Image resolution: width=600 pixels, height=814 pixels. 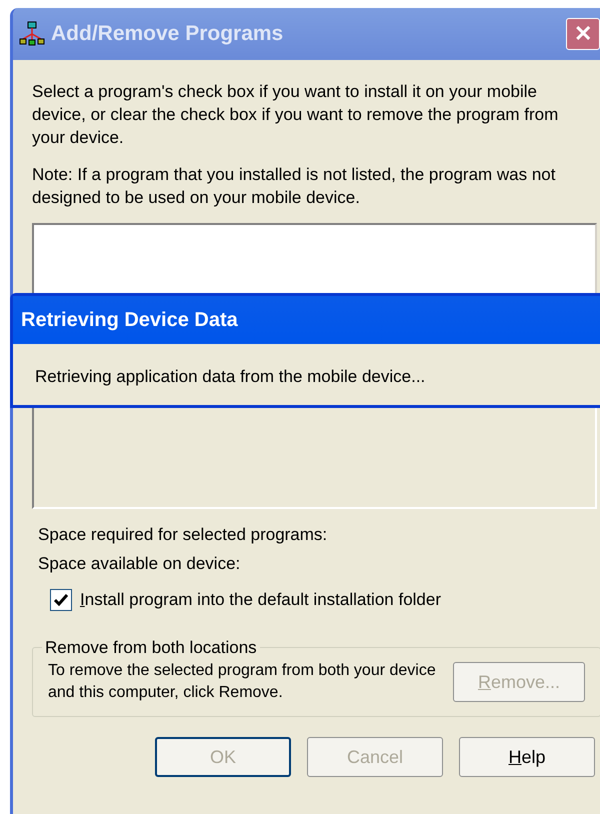 What do you see at coordinates (167, 34) in the screenshot?
I see `window-title: Add/Remove Programs` at bounding box center [167, 34].